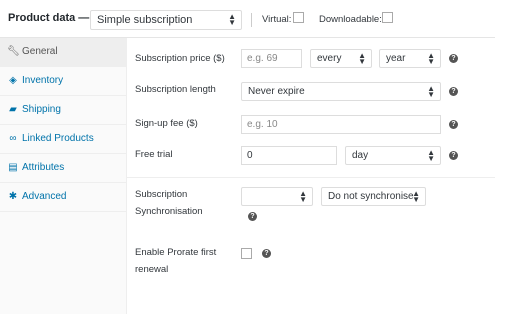  What do you see at coordinates (396, 58) in the screenshot?
I see `billing-period-value: year` at bounding box center [396, 58].